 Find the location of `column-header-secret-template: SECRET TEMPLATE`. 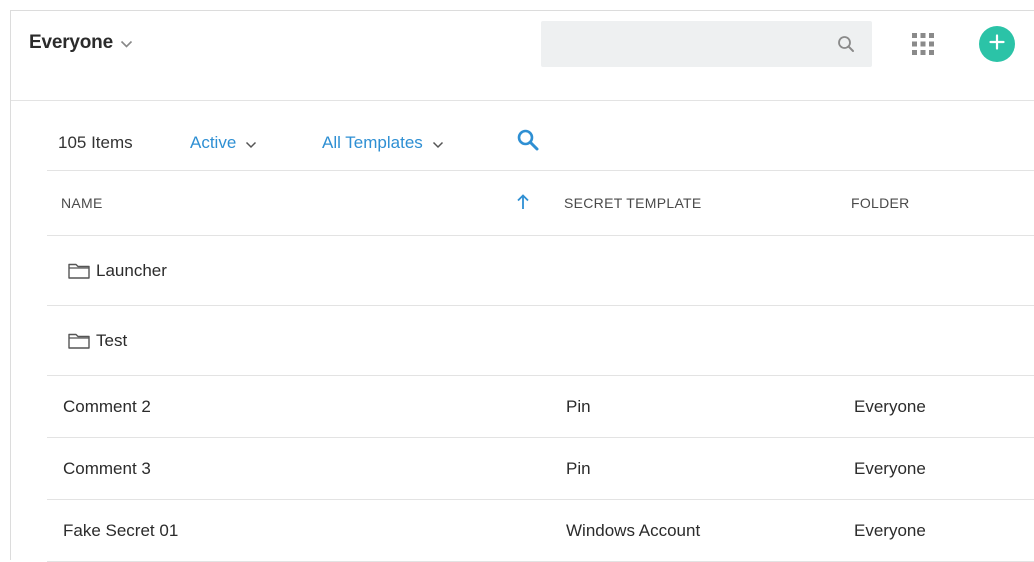

column-header-secret-template: SECRET TEMPLATE is located at coordinates (633, 203).